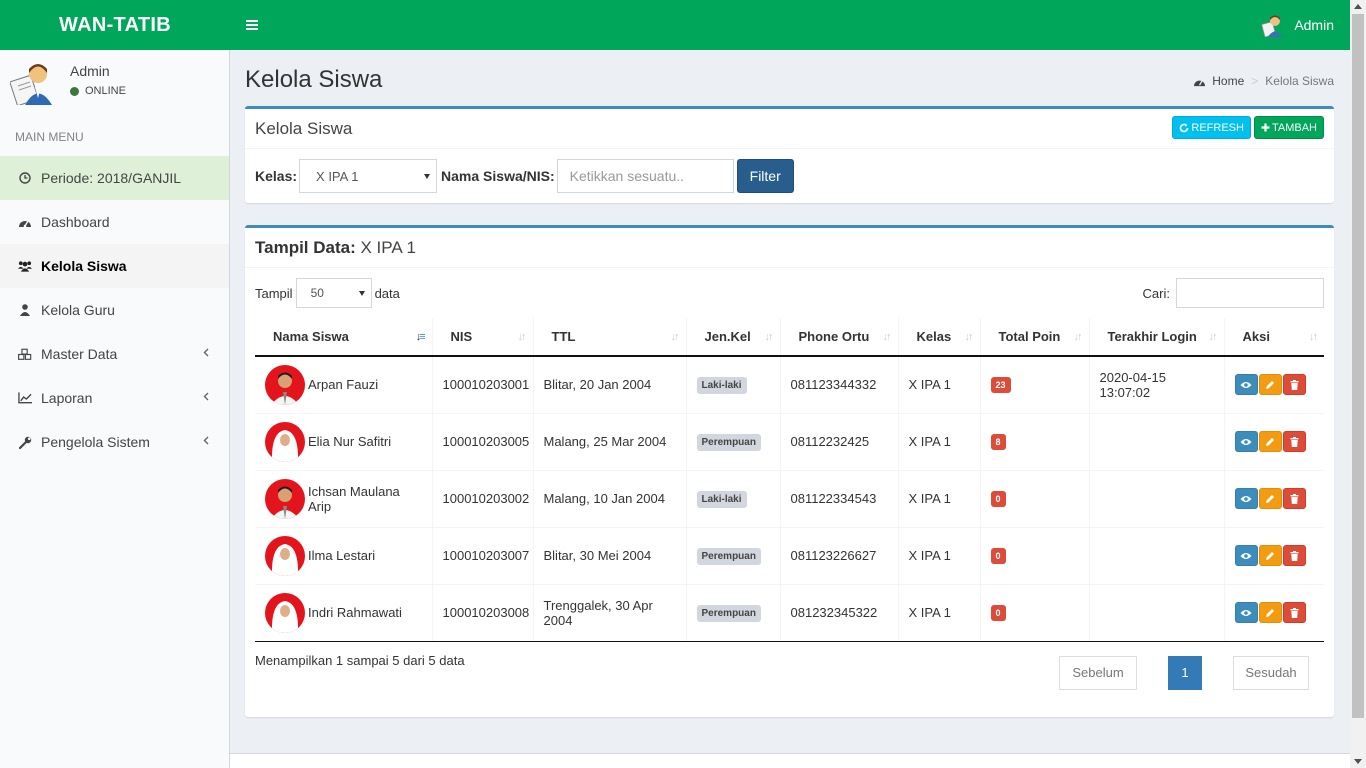 This screenshot has width=1366, height=768. I want to click on poin-badge: 0, so click(998, 613).